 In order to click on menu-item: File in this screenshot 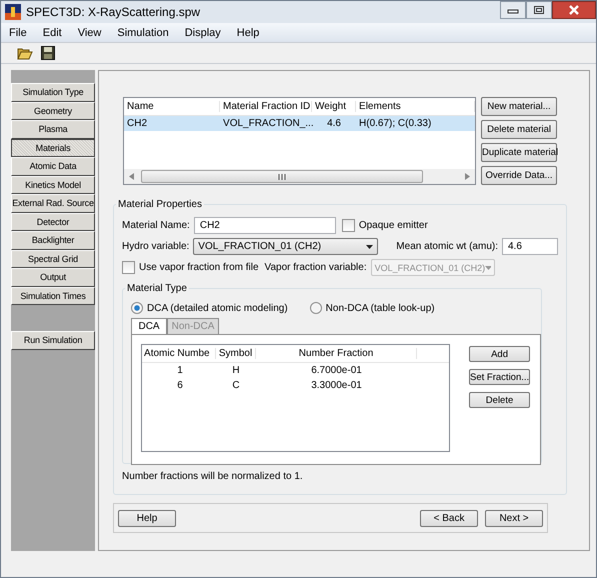, I will do `click(18, 32)`.